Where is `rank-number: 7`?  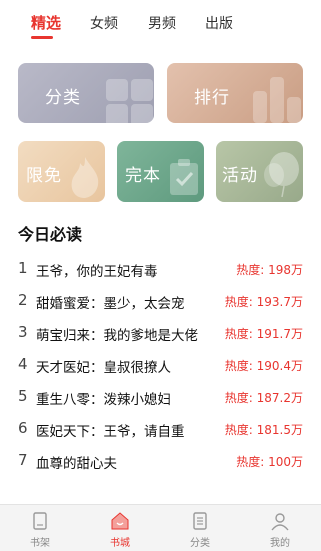
rank-number: 7 is located at coordinates (23, 460).